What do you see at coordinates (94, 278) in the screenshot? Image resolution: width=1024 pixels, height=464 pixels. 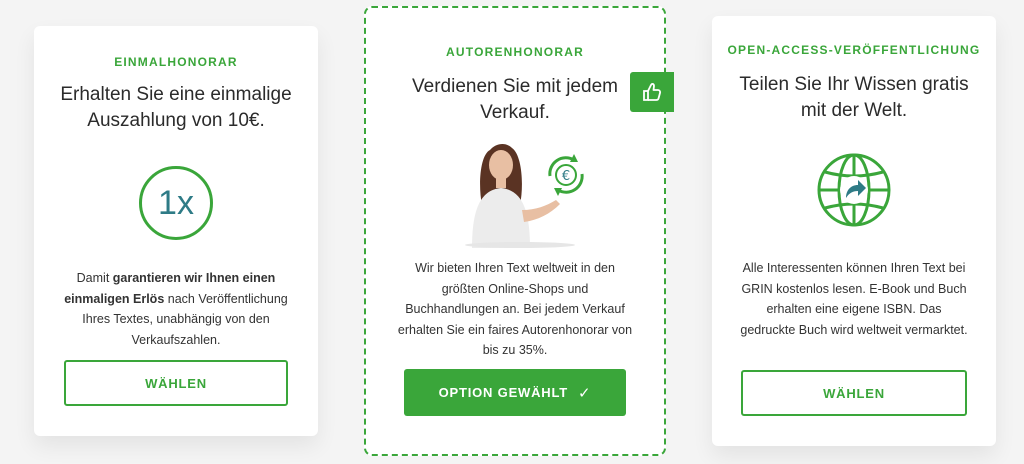 I see `desc-text: Damit` at bounding box center [94, 278].